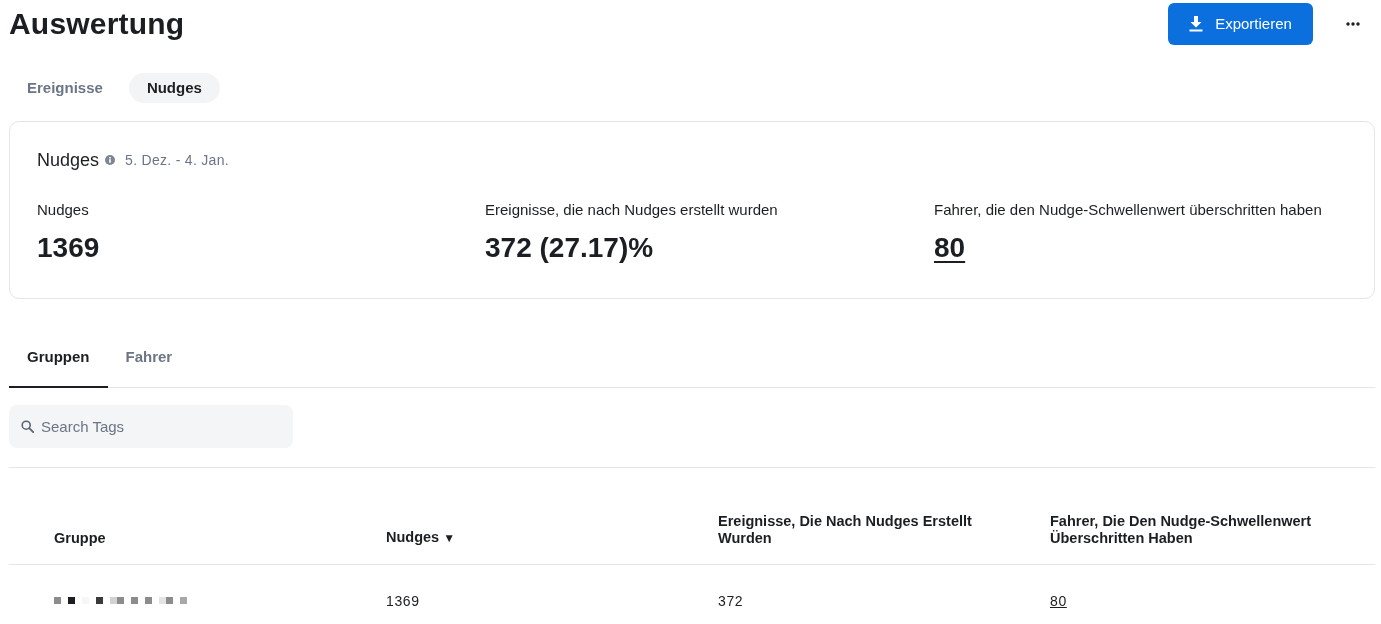  I want to click on page-title: Auswertung, so click(97, 24).